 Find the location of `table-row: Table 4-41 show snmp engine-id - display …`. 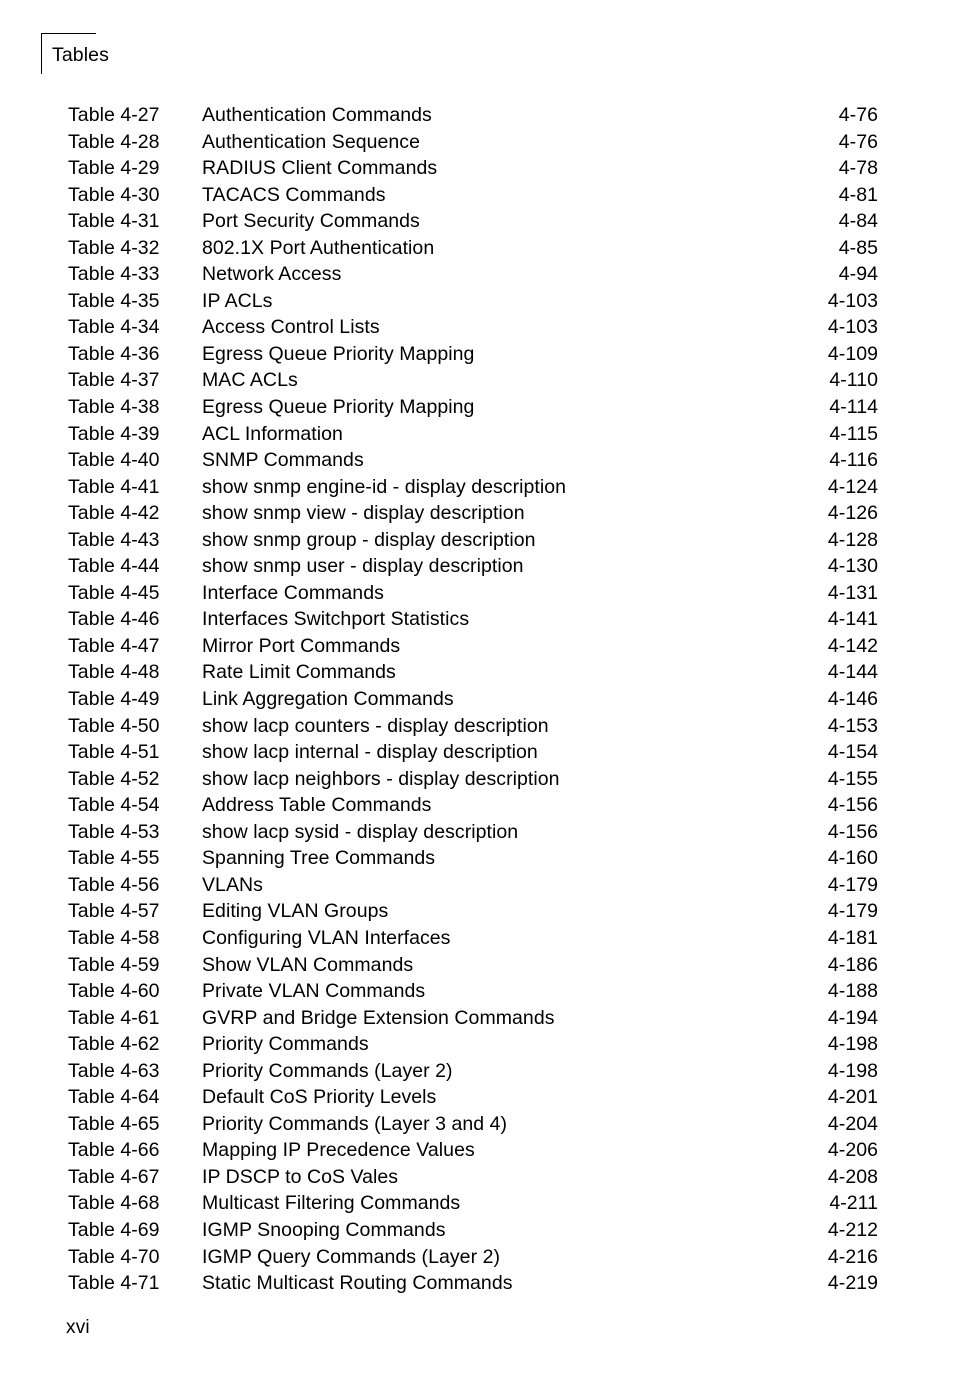

table-row: Table 4-41 show snmp engine-id - display … is located at coordinates (473, 487).